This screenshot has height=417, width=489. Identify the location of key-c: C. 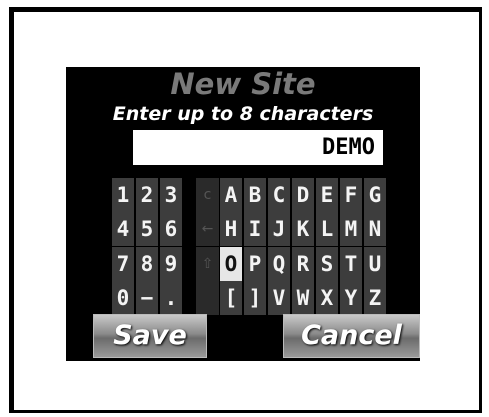
(279, 195).